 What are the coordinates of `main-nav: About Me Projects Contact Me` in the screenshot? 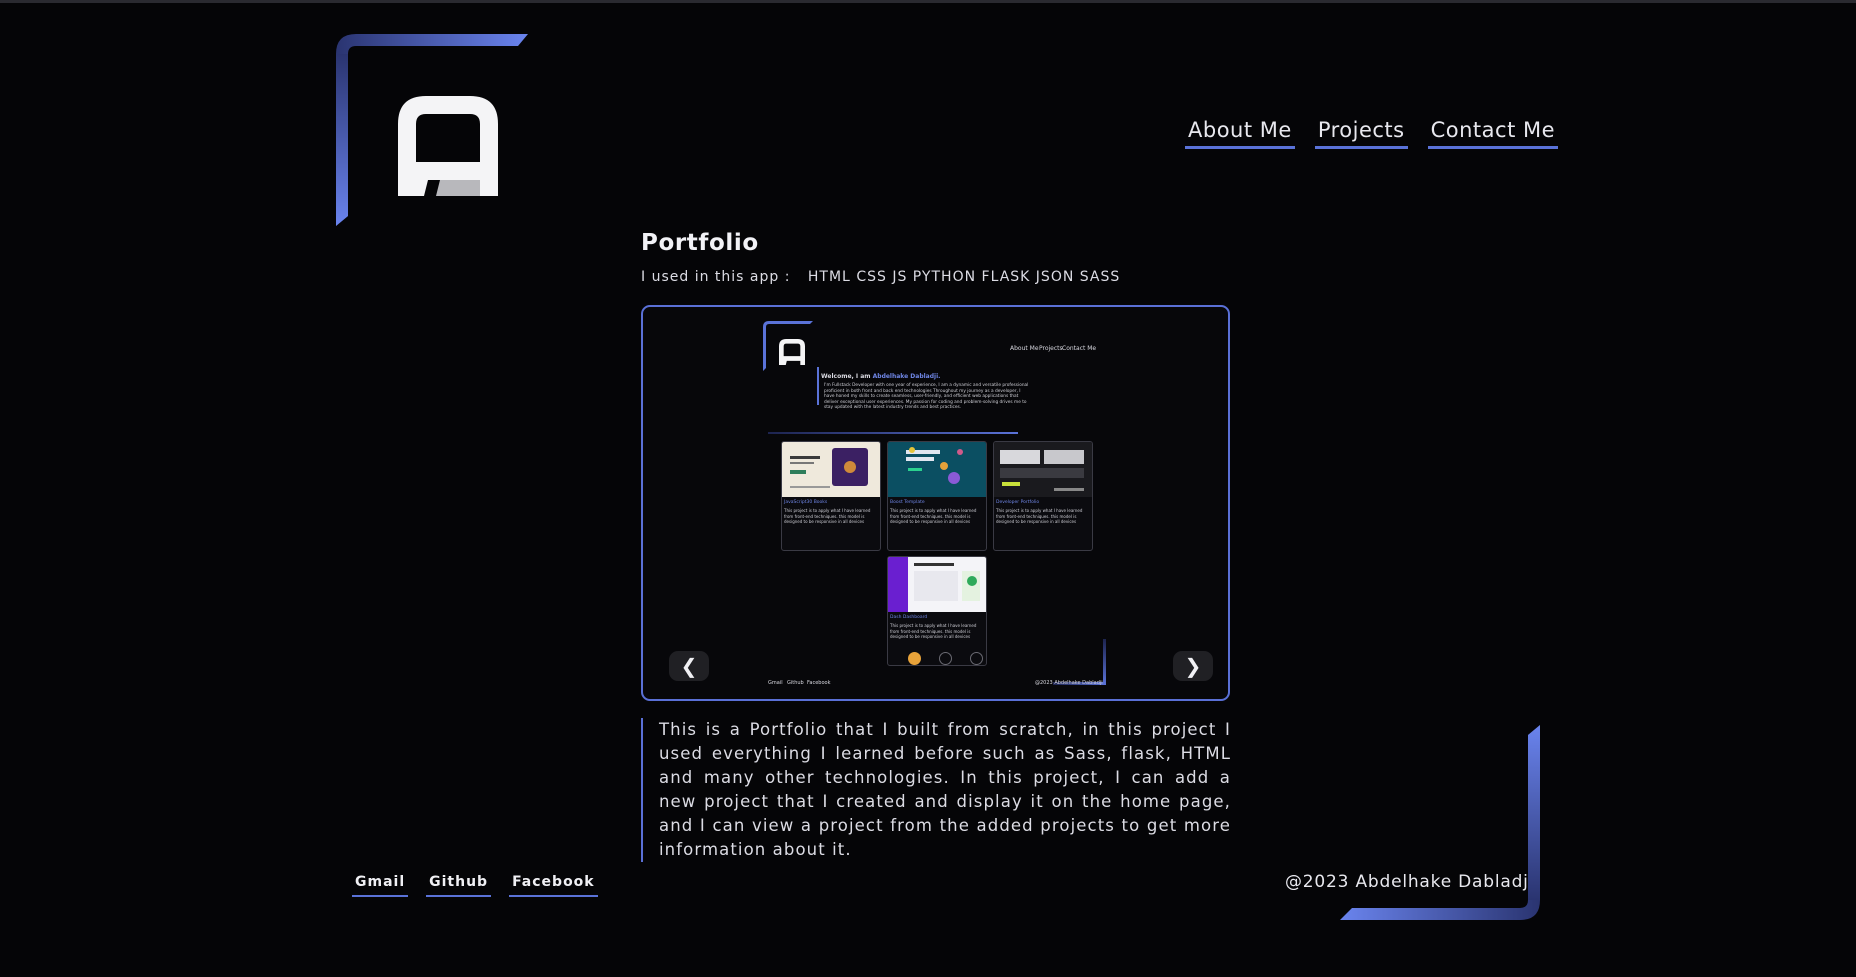 It's located at (1372, 133).